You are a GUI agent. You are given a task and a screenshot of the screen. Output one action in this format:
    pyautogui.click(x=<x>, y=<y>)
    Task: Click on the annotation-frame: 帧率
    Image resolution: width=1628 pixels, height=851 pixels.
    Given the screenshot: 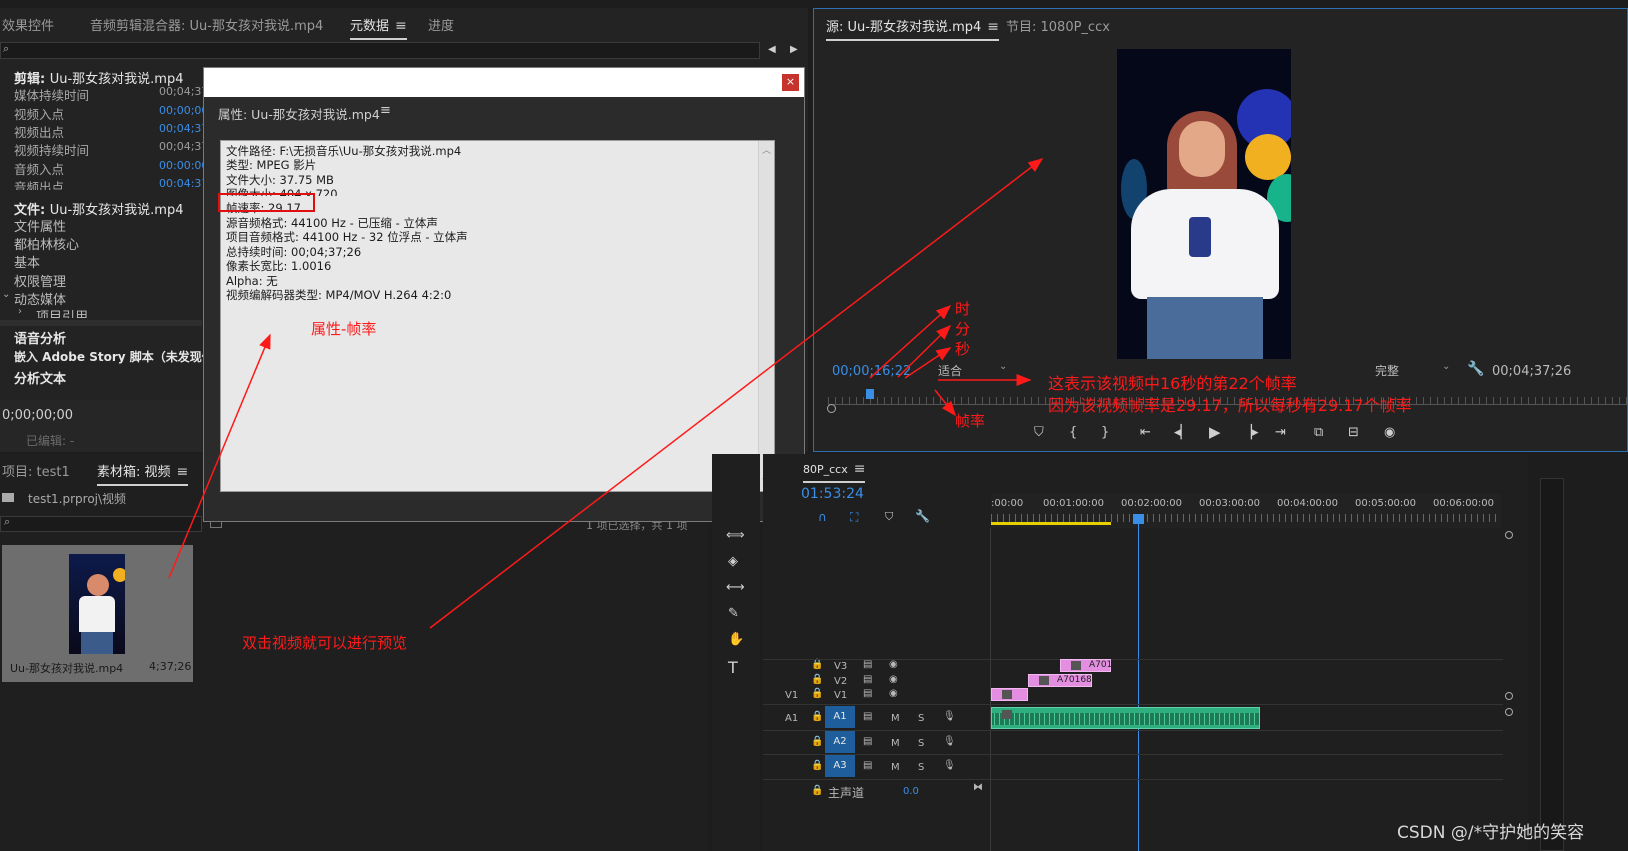 What is the action you would take?
    pyautogui.click(x=970, y=421)
    